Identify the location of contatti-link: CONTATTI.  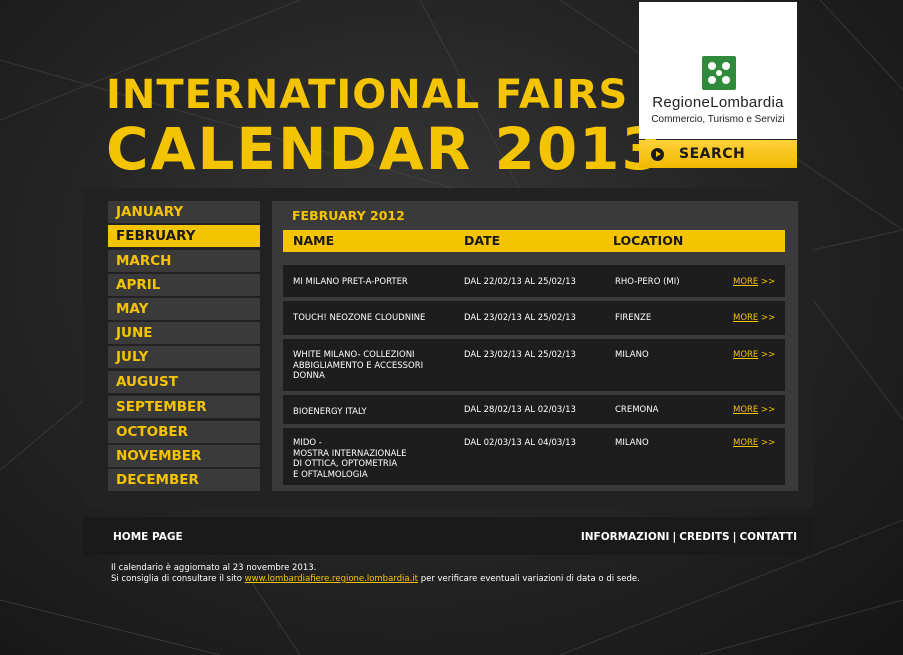
(768, 537).